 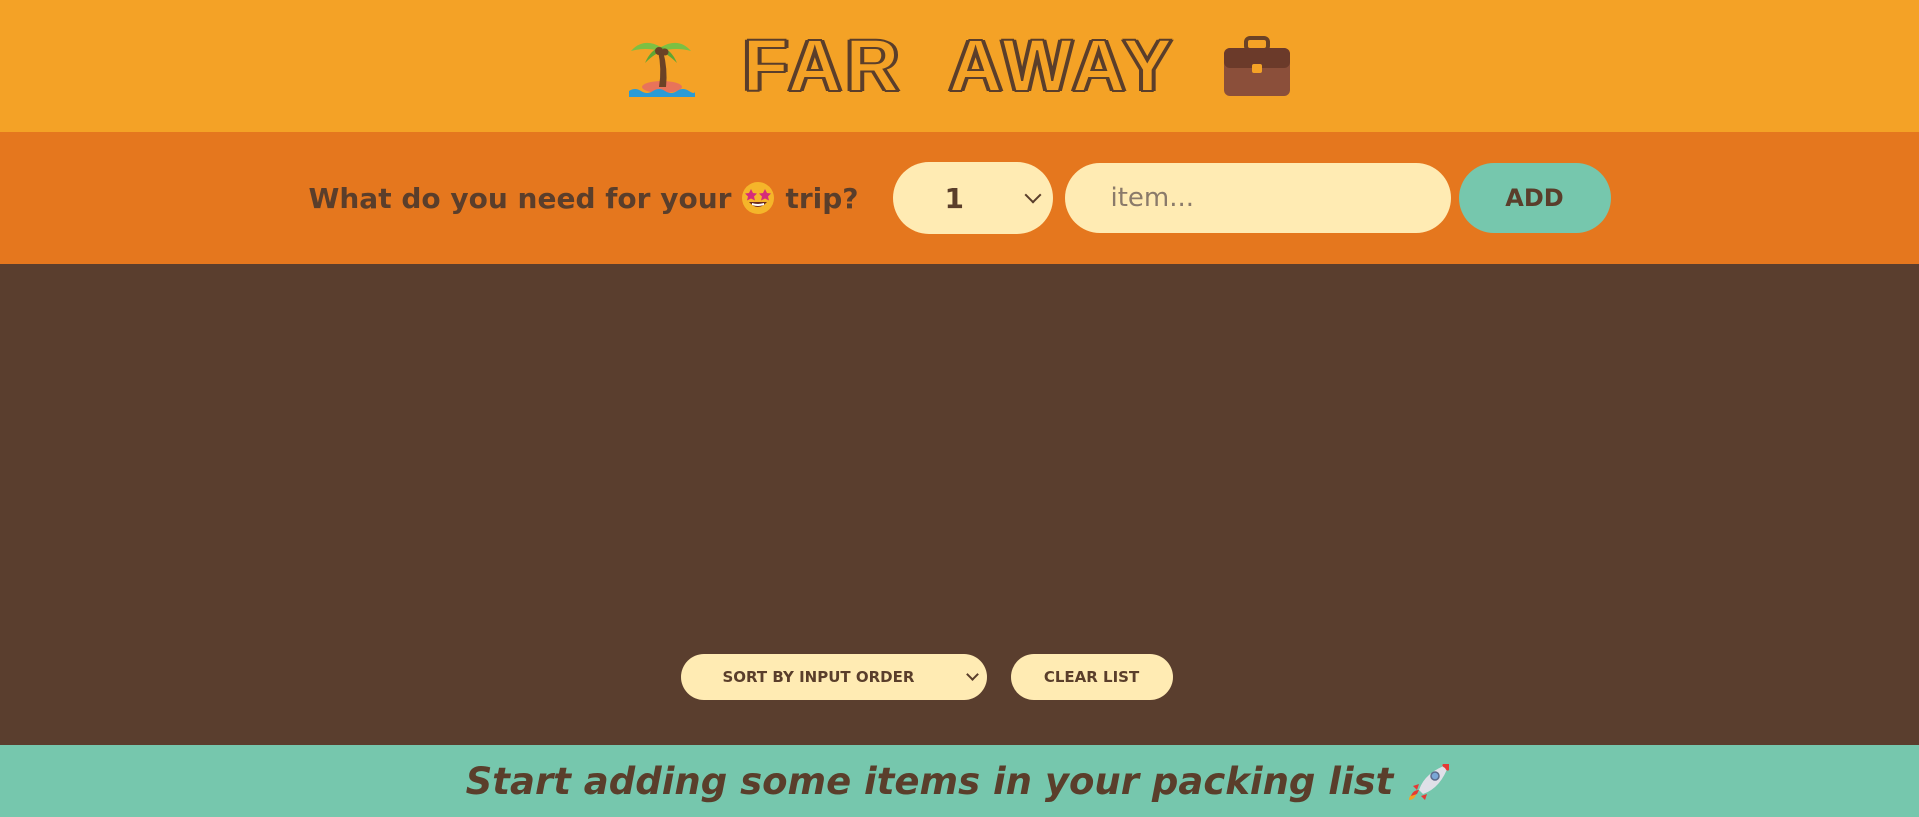 I want to click on star-struck-icon, so click(x=758, y=198).